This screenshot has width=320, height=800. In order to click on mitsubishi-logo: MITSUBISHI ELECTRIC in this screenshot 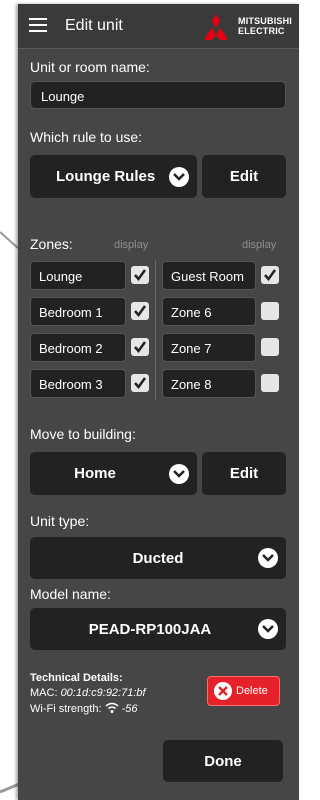, I will do `click(246, 27)`.